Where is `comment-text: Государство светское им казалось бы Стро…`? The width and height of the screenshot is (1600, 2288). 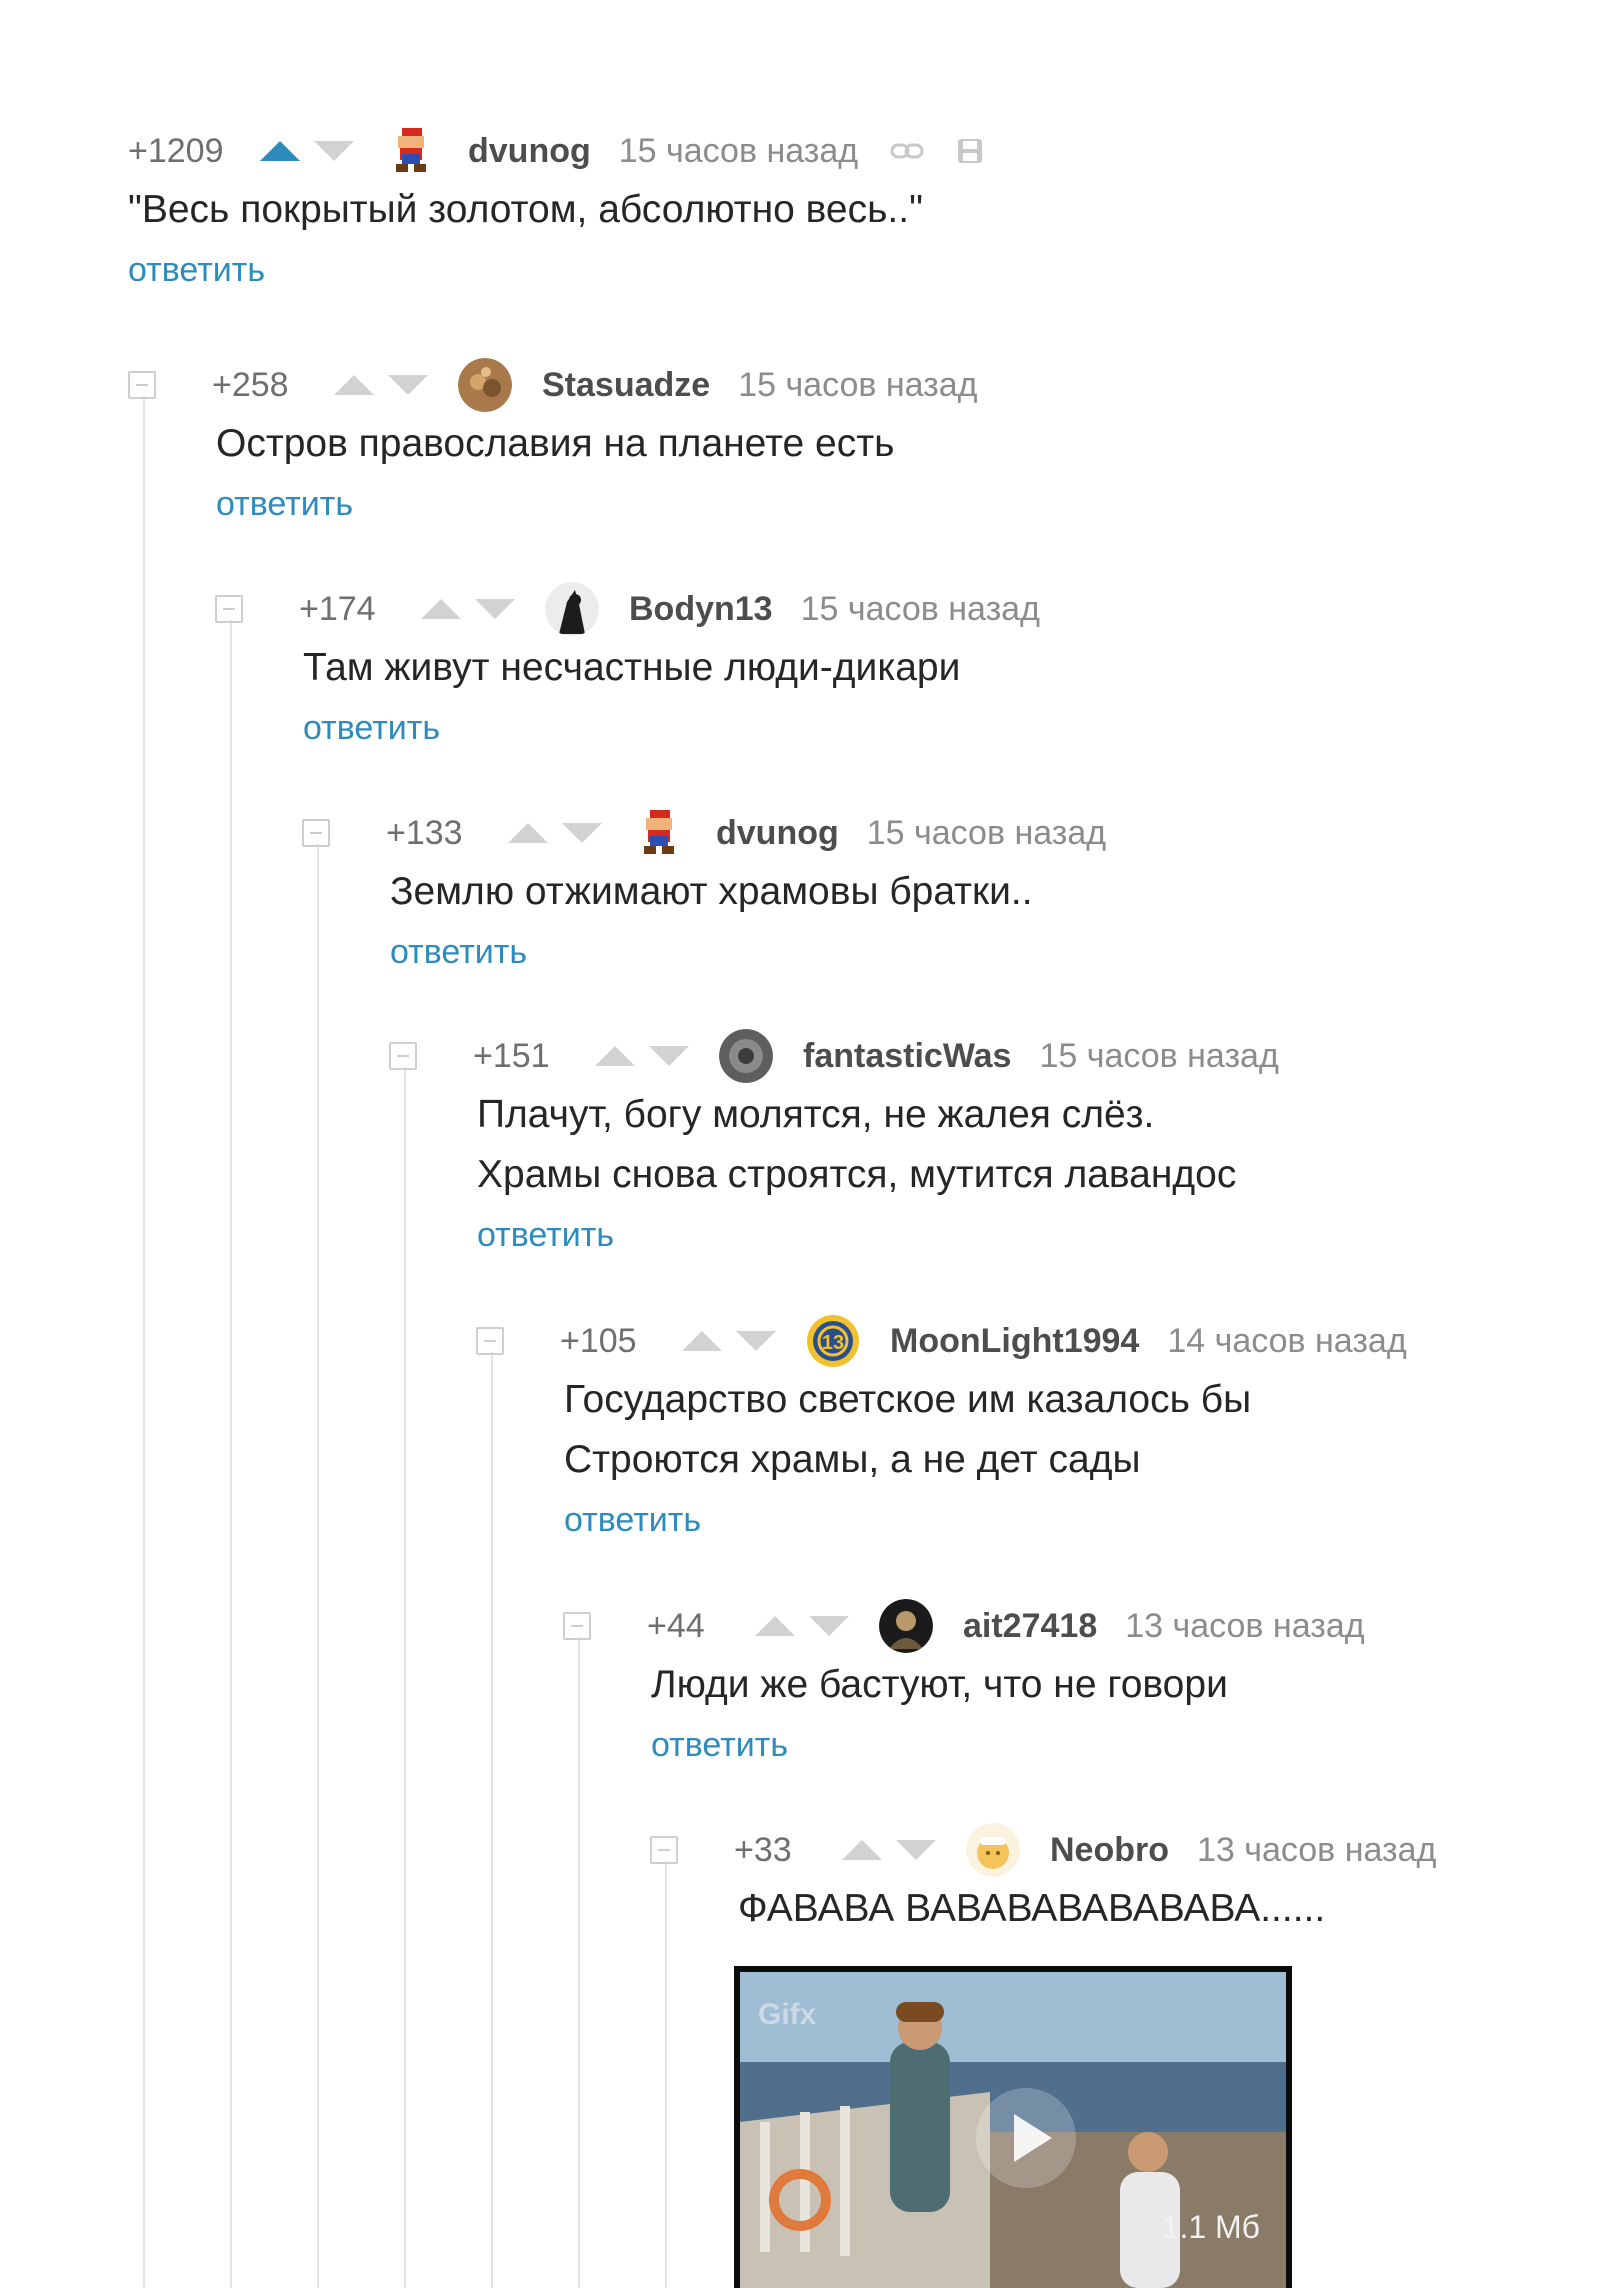
comment-text: Государство светское им казалось бы Стро… is located at coordinates (985, 1430).